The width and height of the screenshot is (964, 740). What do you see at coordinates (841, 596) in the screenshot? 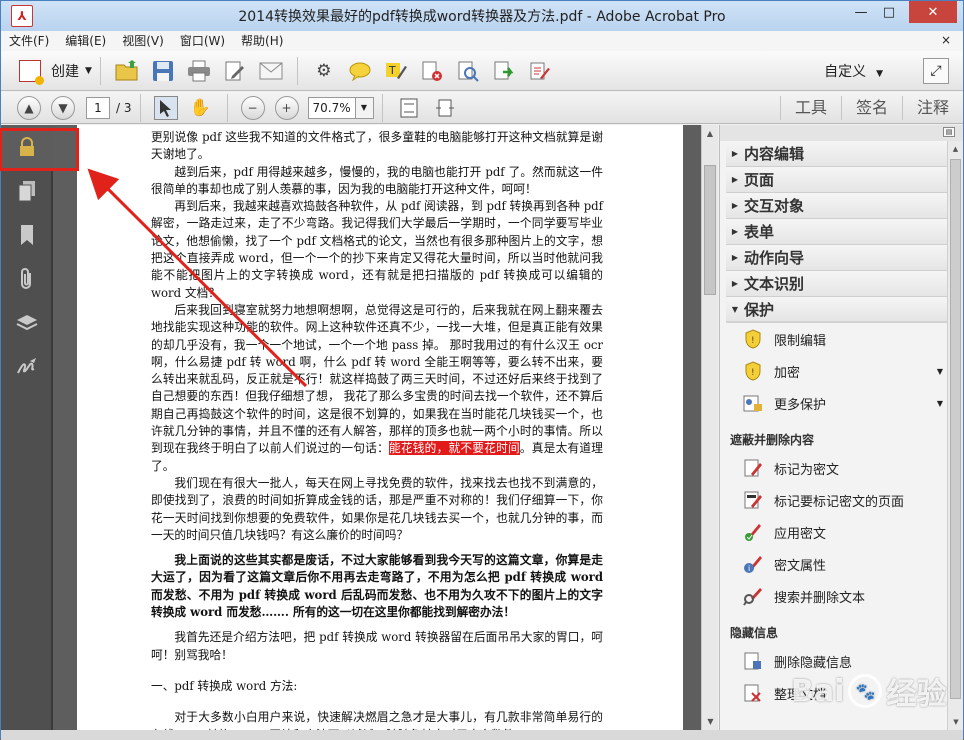
I see `tool-item: 搜索并删除文本` at bounding box center [841, 596].